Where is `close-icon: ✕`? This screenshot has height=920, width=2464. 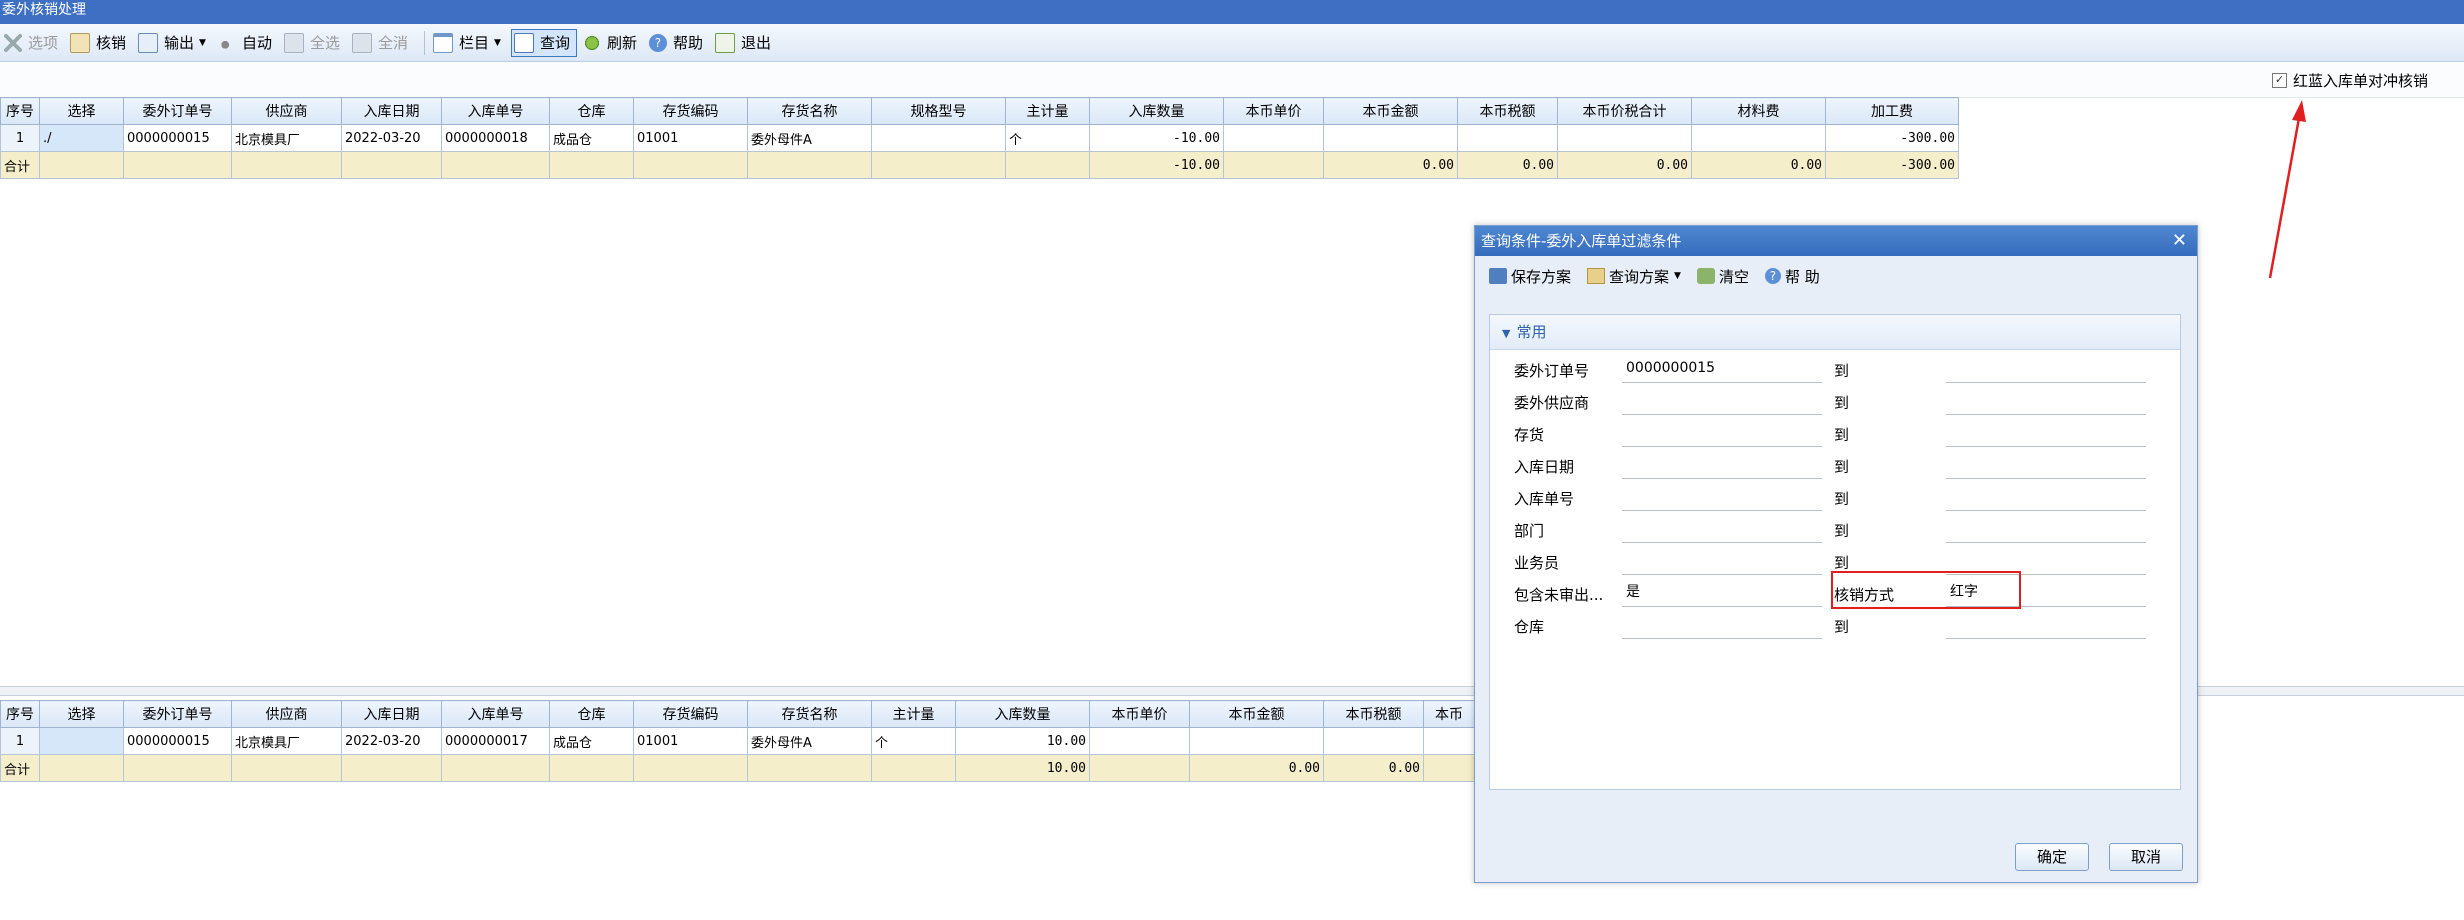 close-icon: ✕ is located at coordinates (2179, 241).